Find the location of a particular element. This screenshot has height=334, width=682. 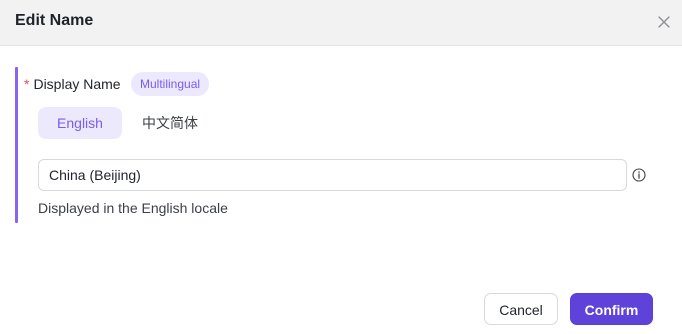

info-icon is located at coordinates (639, 175).